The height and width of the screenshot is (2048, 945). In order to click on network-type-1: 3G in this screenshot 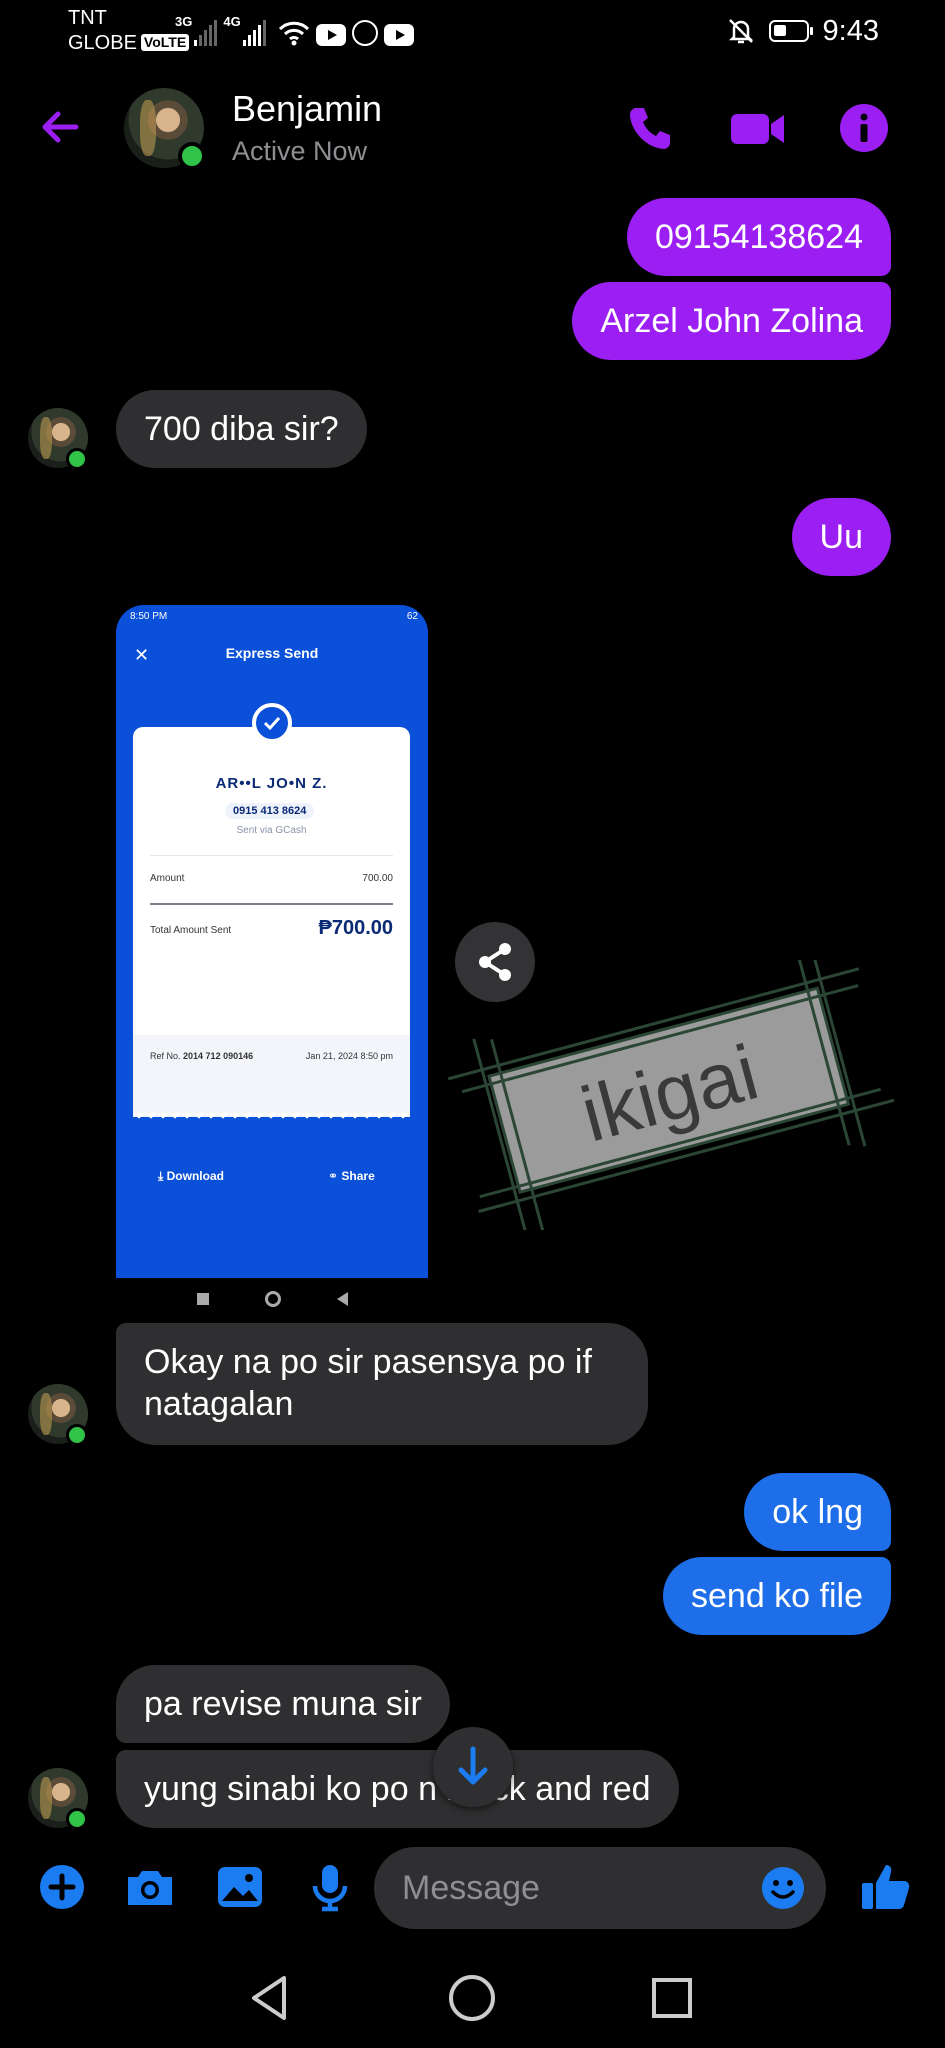, I will do `click(184, 21)`.